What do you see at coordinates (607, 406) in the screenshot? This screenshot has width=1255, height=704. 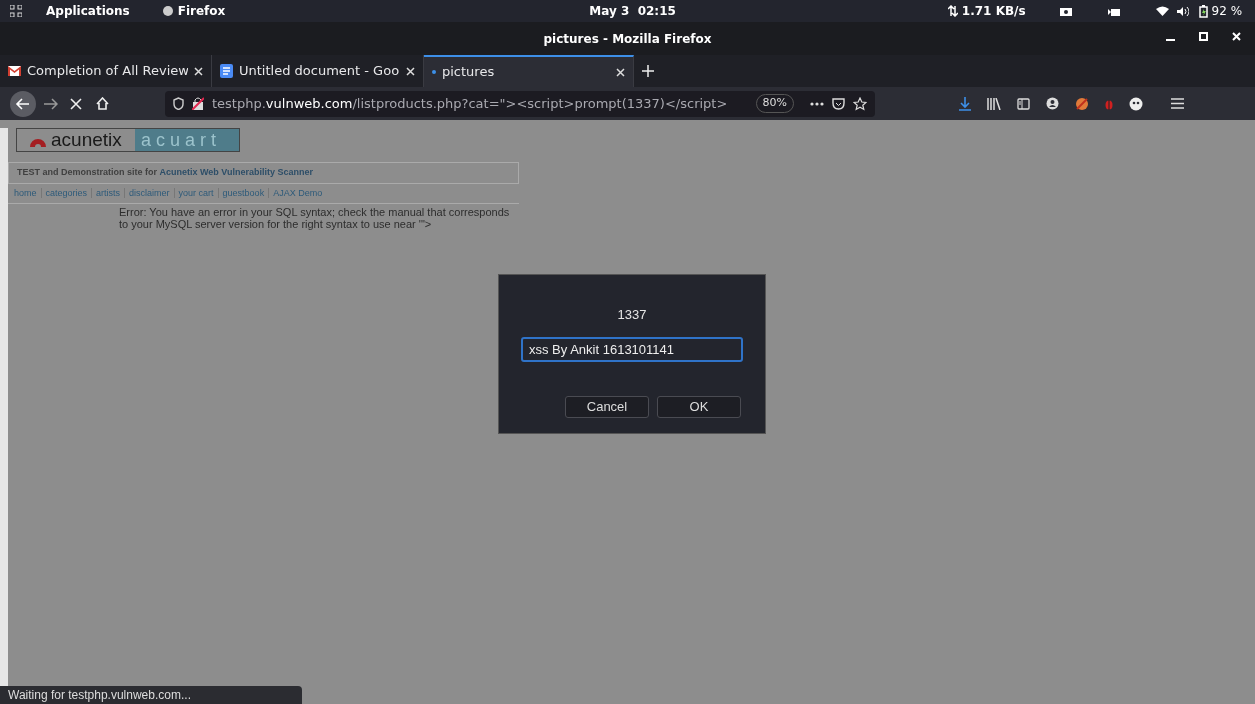 I see `dialog-button: Cancel` at bounding box center [607, 406].